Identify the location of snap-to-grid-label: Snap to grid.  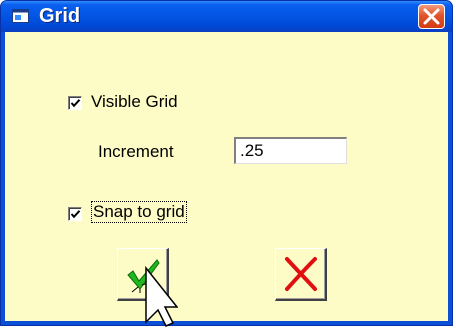
(139, 212).